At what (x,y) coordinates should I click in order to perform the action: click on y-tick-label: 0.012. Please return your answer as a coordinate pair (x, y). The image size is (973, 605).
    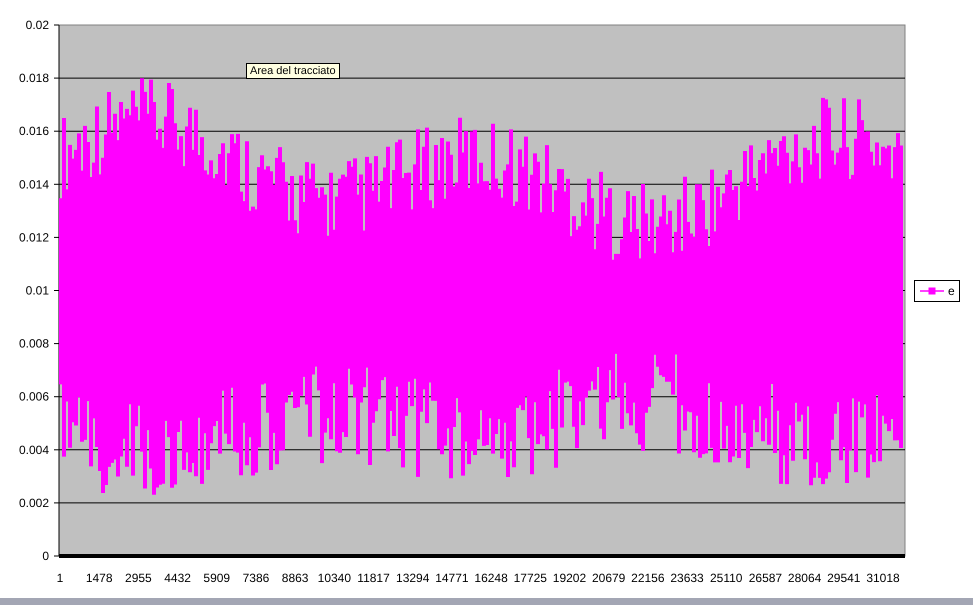
    Looking at the image, I should click on (33, 237).